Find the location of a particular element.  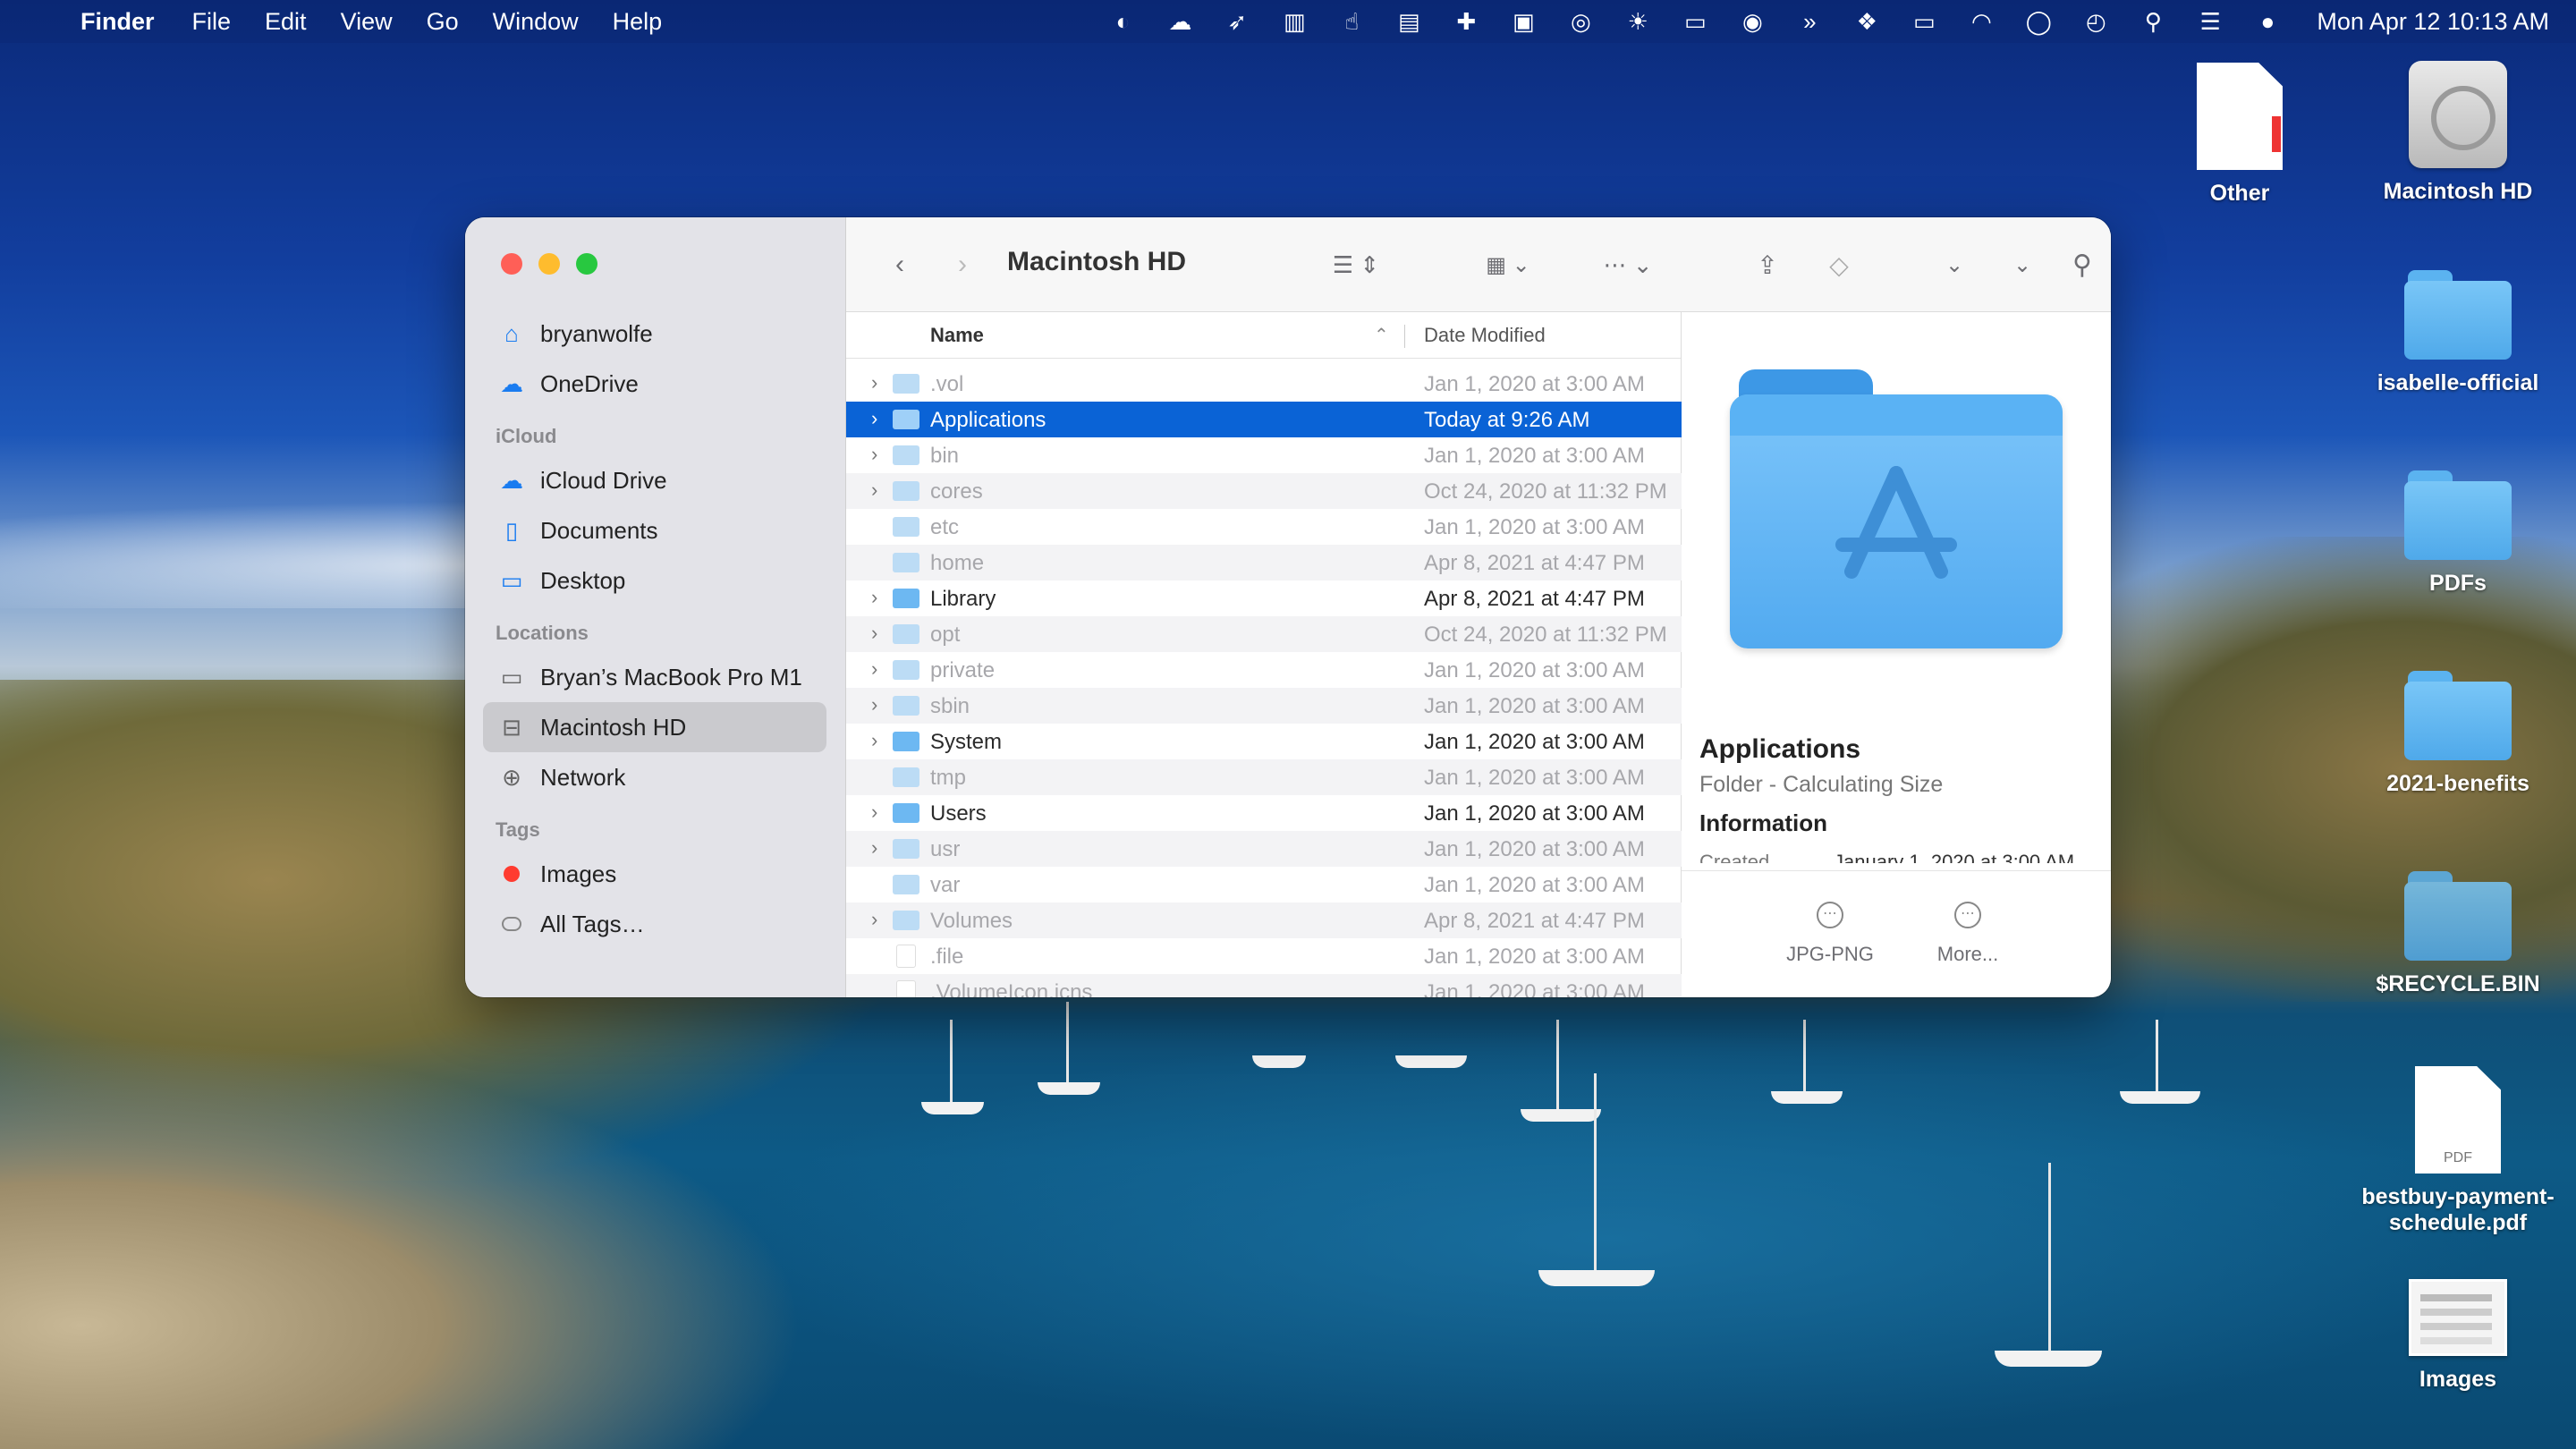

menu-window: Window is located at coordinates (536, 22).